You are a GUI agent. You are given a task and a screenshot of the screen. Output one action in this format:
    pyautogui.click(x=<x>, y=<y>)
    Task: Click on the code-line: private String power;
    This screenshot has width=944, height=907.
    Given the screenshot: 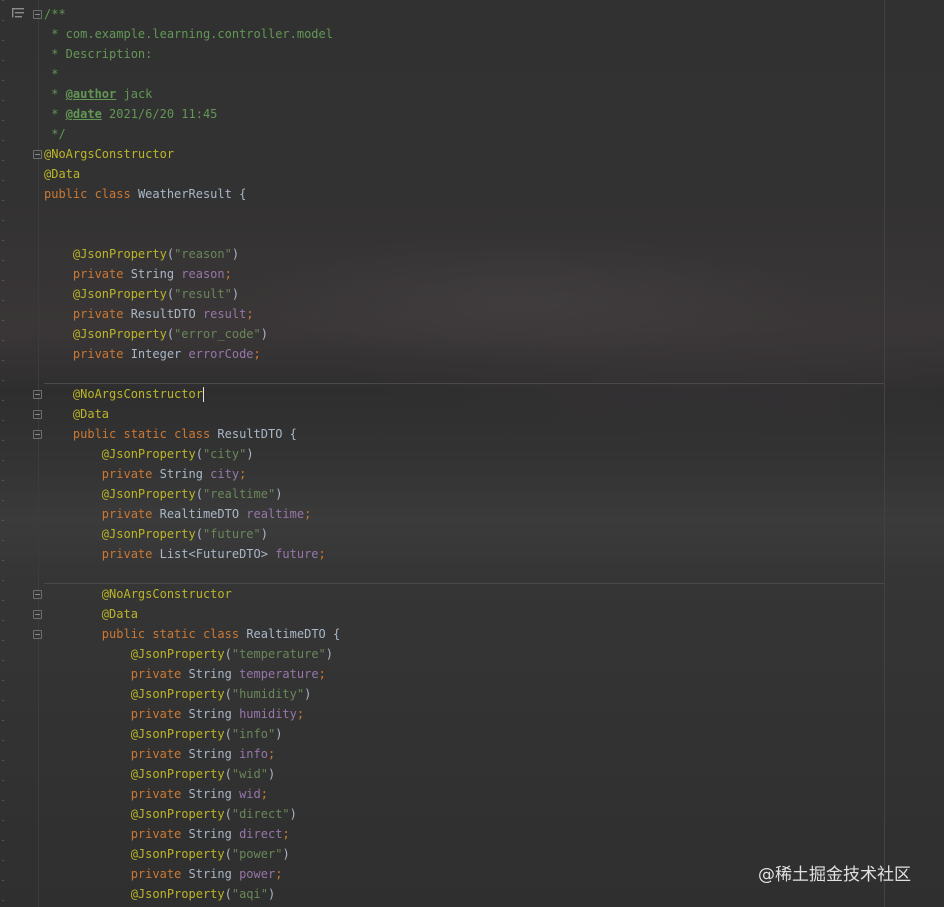 What is the action you would take?
    pyautogui.click(x=192, y=874)
    